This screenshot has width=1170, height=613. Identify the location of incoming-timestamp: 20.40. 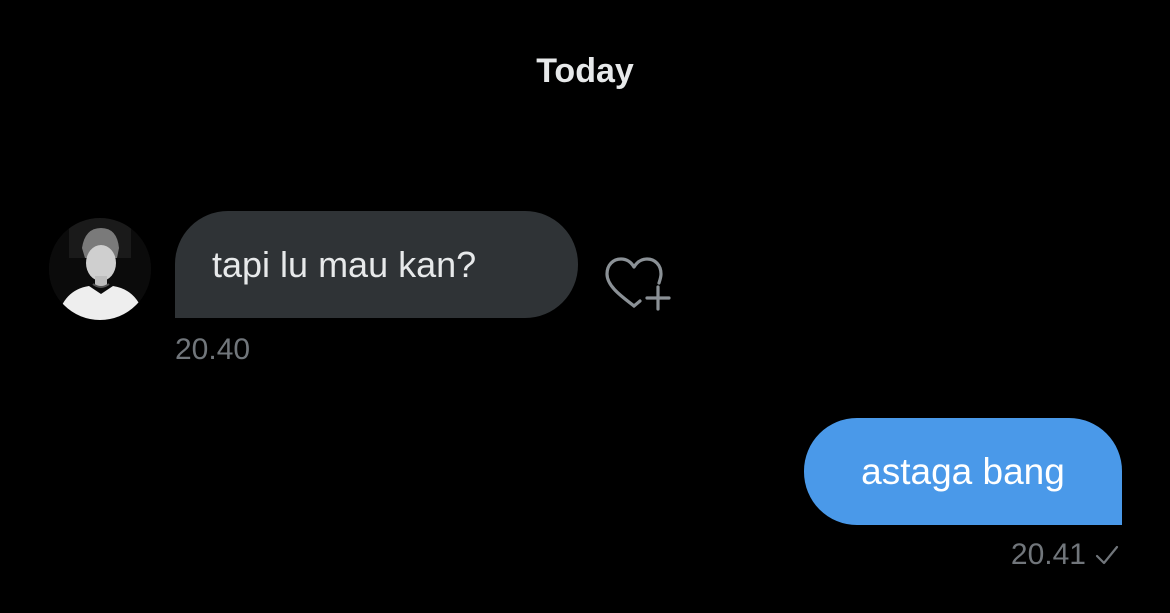
(213, 349).